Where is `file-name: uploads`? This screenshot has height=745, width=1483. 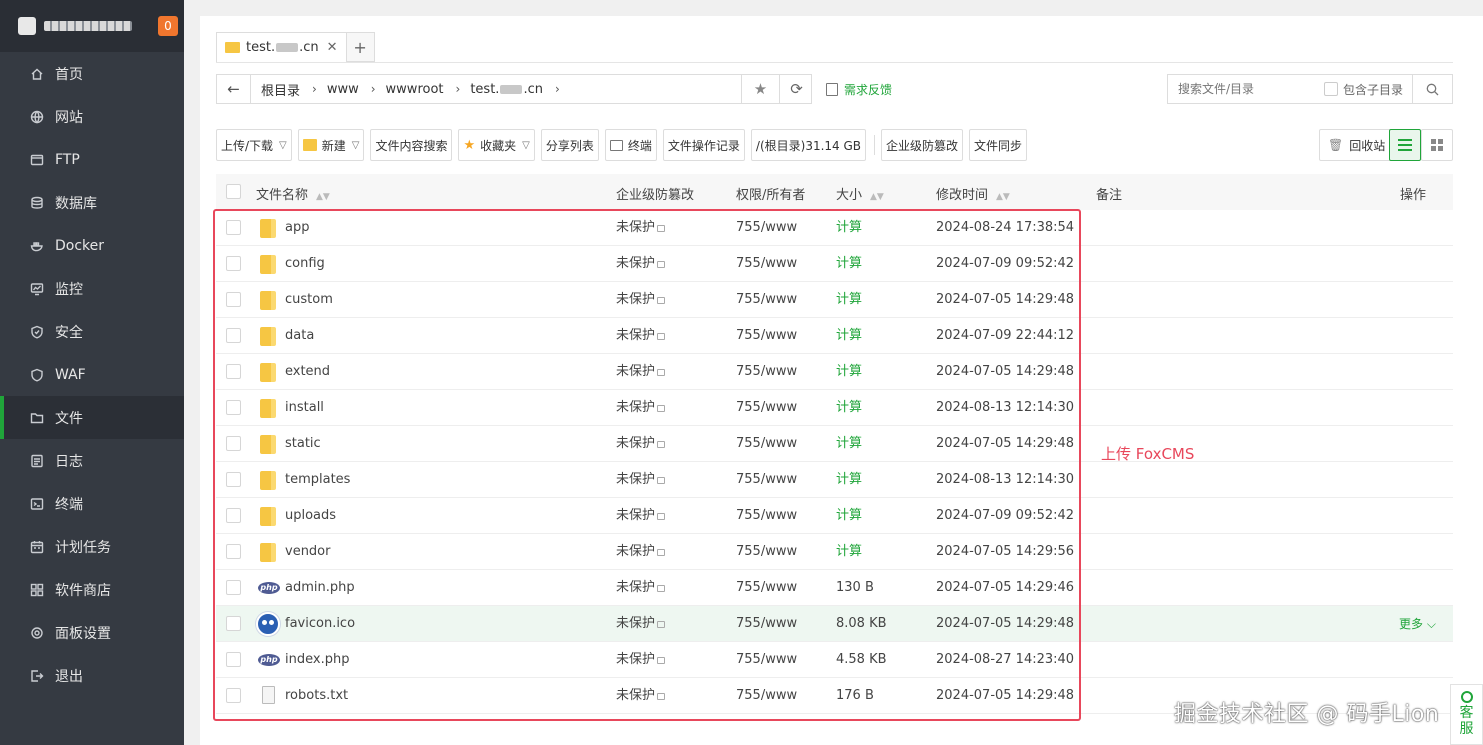 file-name: uploads is located at coordinates (310, 516).